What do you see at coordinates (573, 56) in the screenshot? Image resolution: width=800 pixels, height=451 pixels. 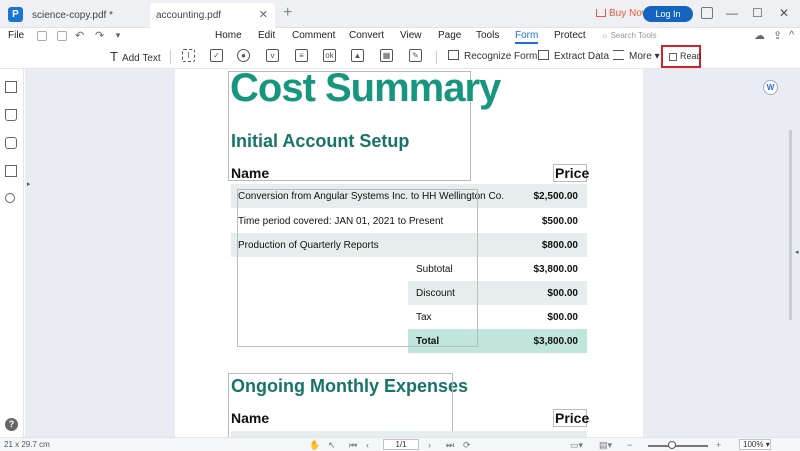 I see `extract-data-button: Extract Data` at bounding box center [573, 56].